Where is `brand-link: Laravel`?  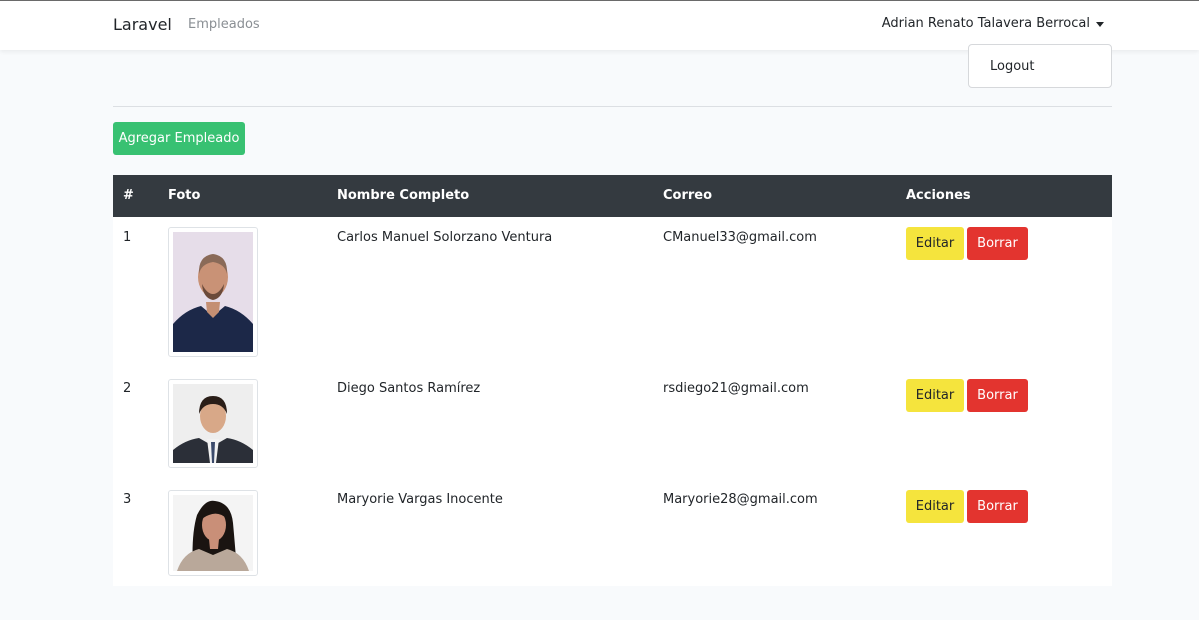 brand-link: Laravel is located at coordinates (142, 24).